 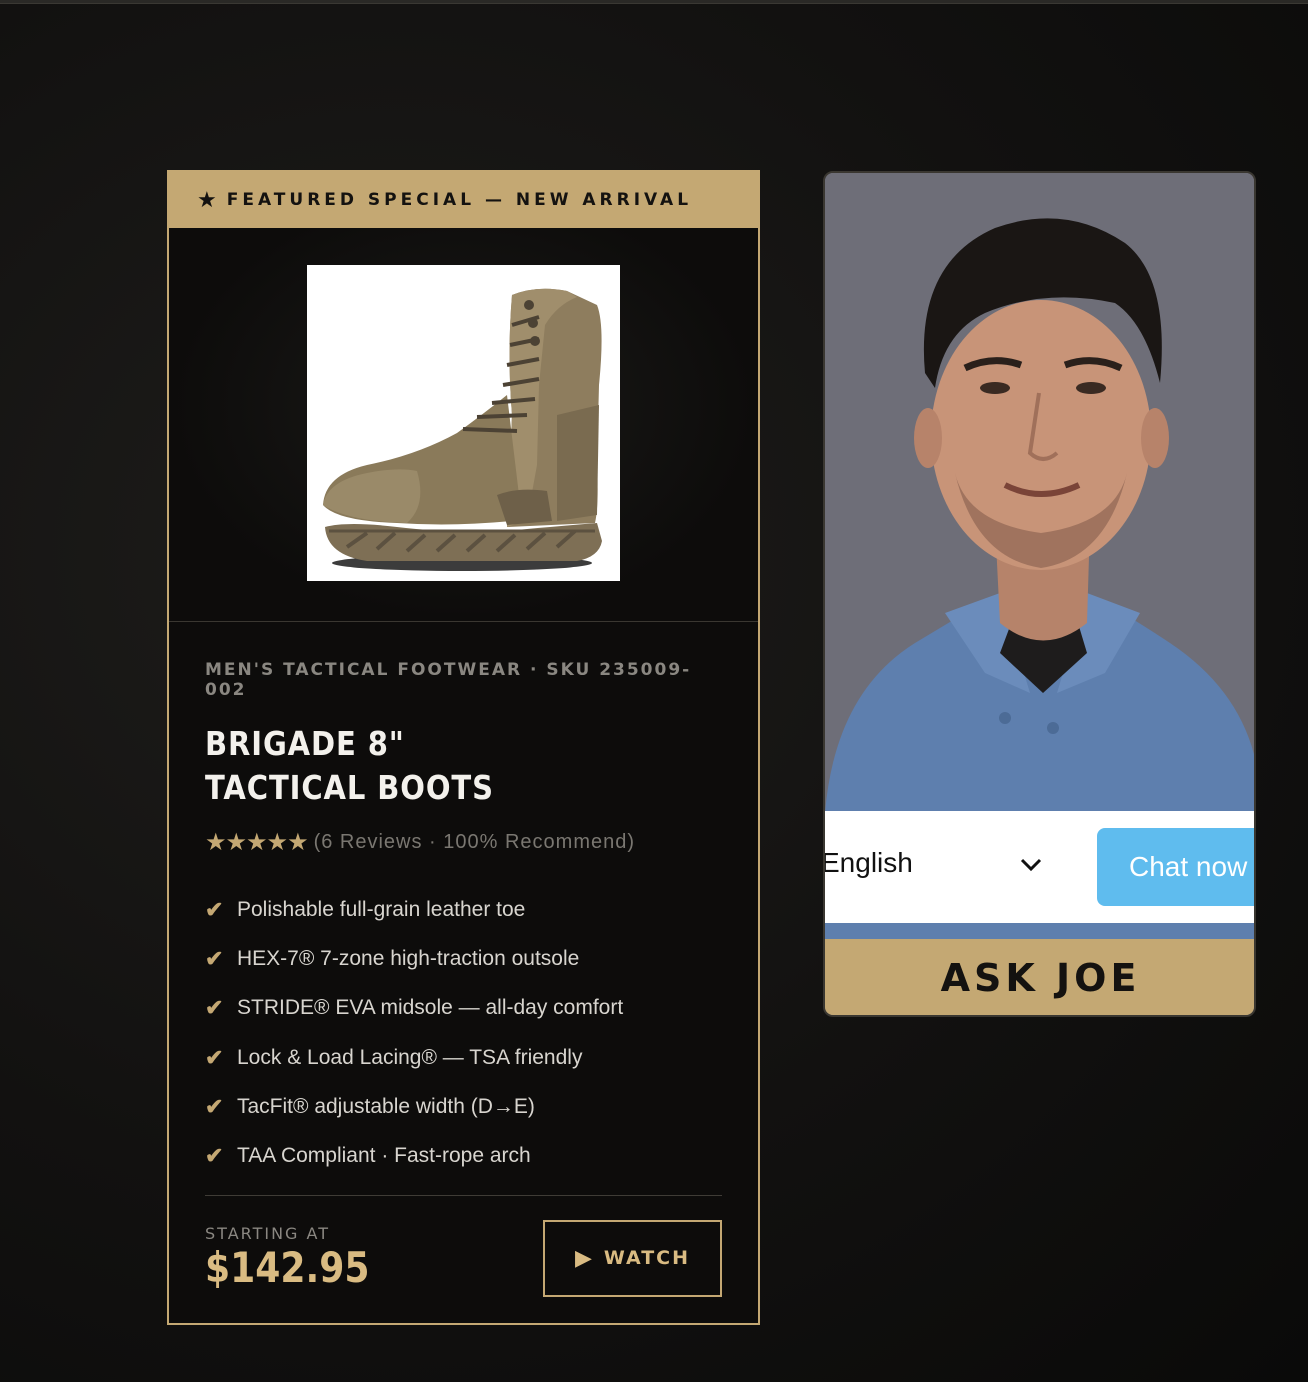 I want to click on list-item: ✔ Lock & Load Lacing® — TSA friendly, so click(x=463, y=1057).